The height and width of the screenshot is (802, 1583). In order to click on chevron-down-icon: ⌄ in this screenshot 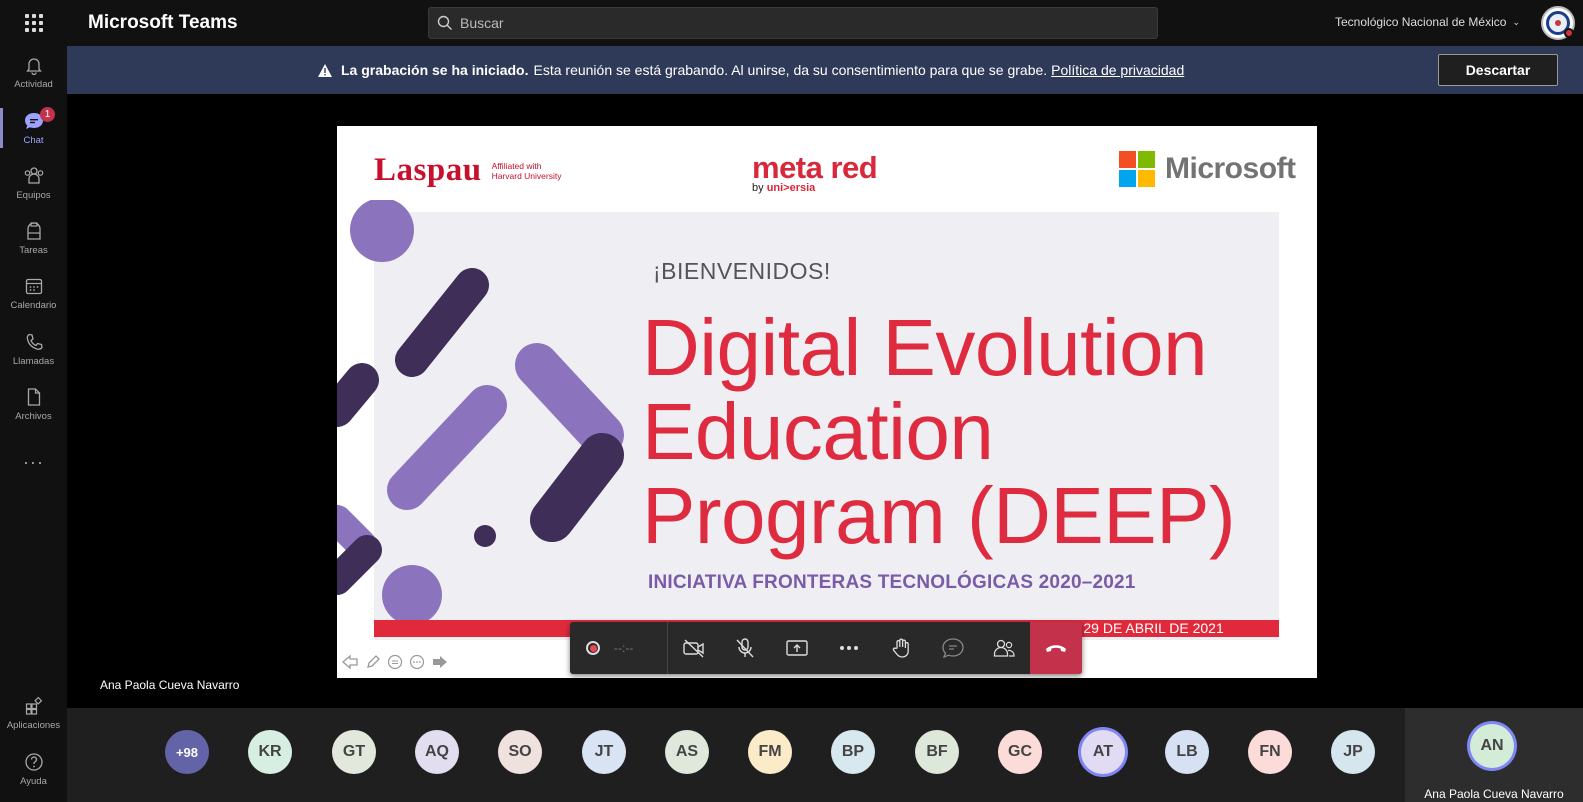, I will do `click(1516, 21)`.